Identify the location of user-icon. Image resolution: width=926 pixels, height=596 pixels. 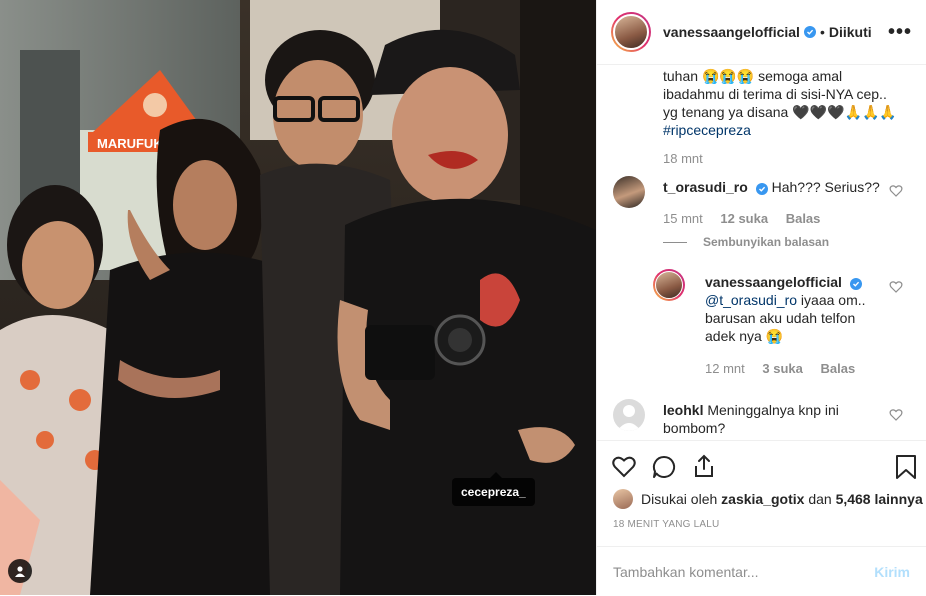
(20, 571).